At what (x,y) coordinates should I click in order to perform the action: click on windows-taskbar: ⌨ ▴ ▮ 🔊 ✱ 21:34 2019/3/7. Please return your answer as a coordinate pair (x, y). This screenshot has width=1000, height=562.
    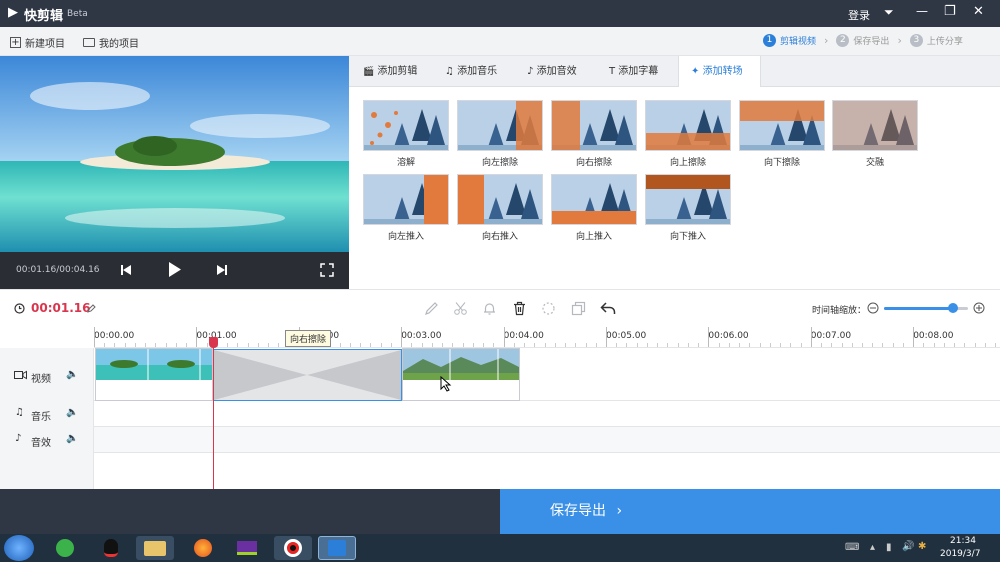
    Looking at the image, I should click on (500, 548).